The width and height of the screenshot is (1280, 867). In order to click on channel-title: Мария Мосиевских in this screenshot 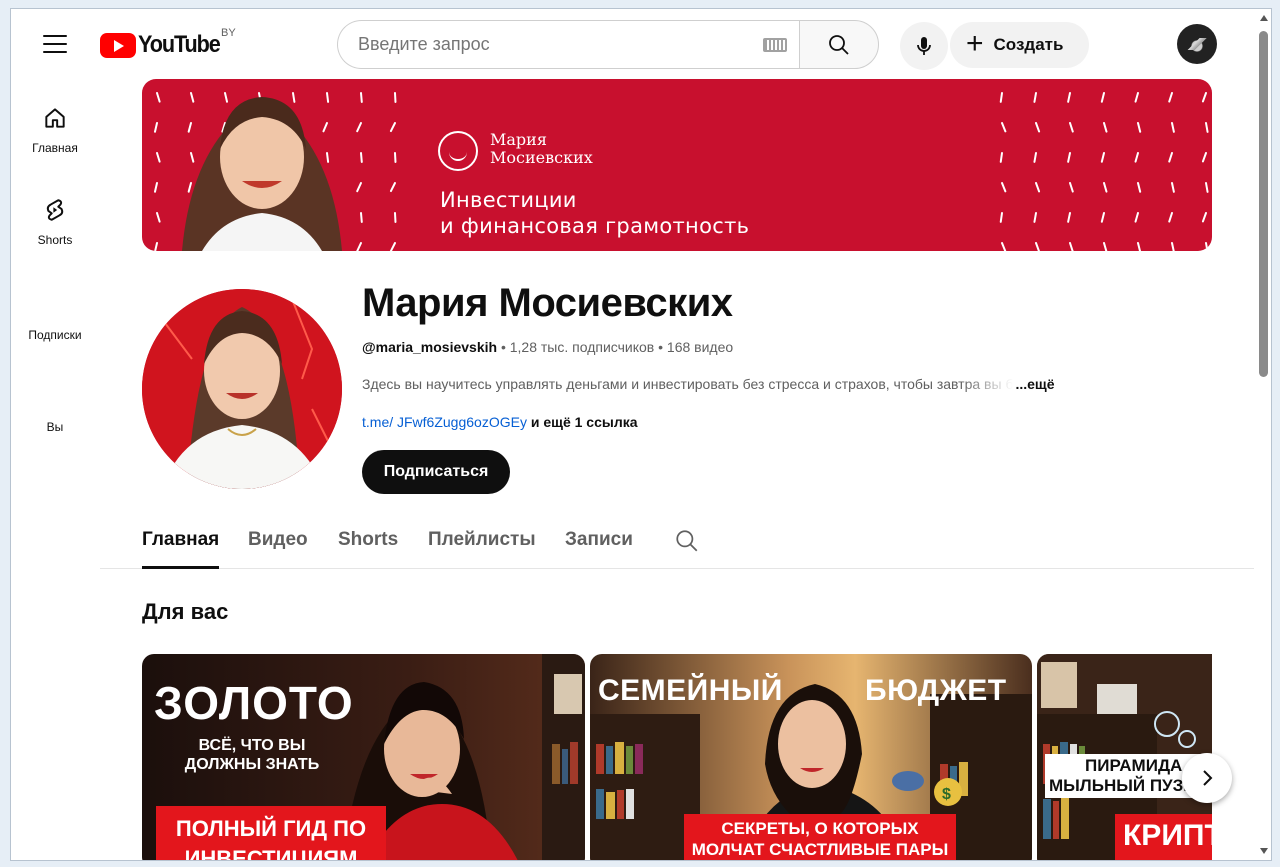, I will do `click(547, 303)`.